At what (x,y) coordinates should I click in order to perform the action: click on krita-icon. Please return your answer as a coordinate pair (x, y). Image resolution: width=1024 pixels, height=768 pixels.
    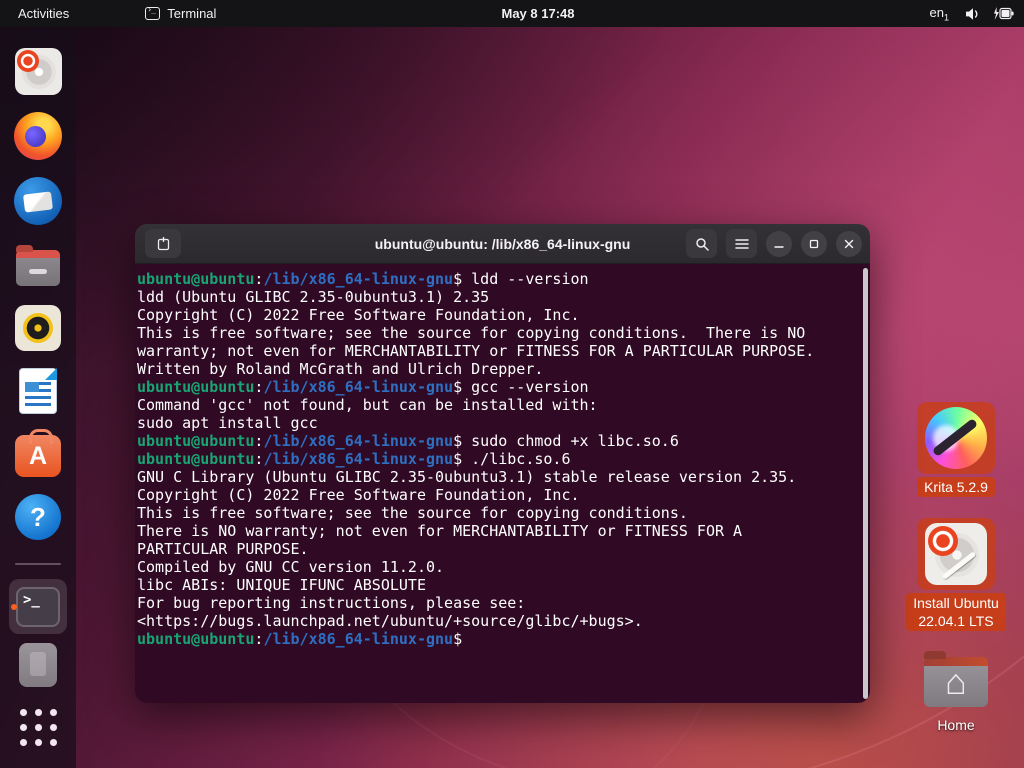
    Looking at the image, I should click on (956, 438).